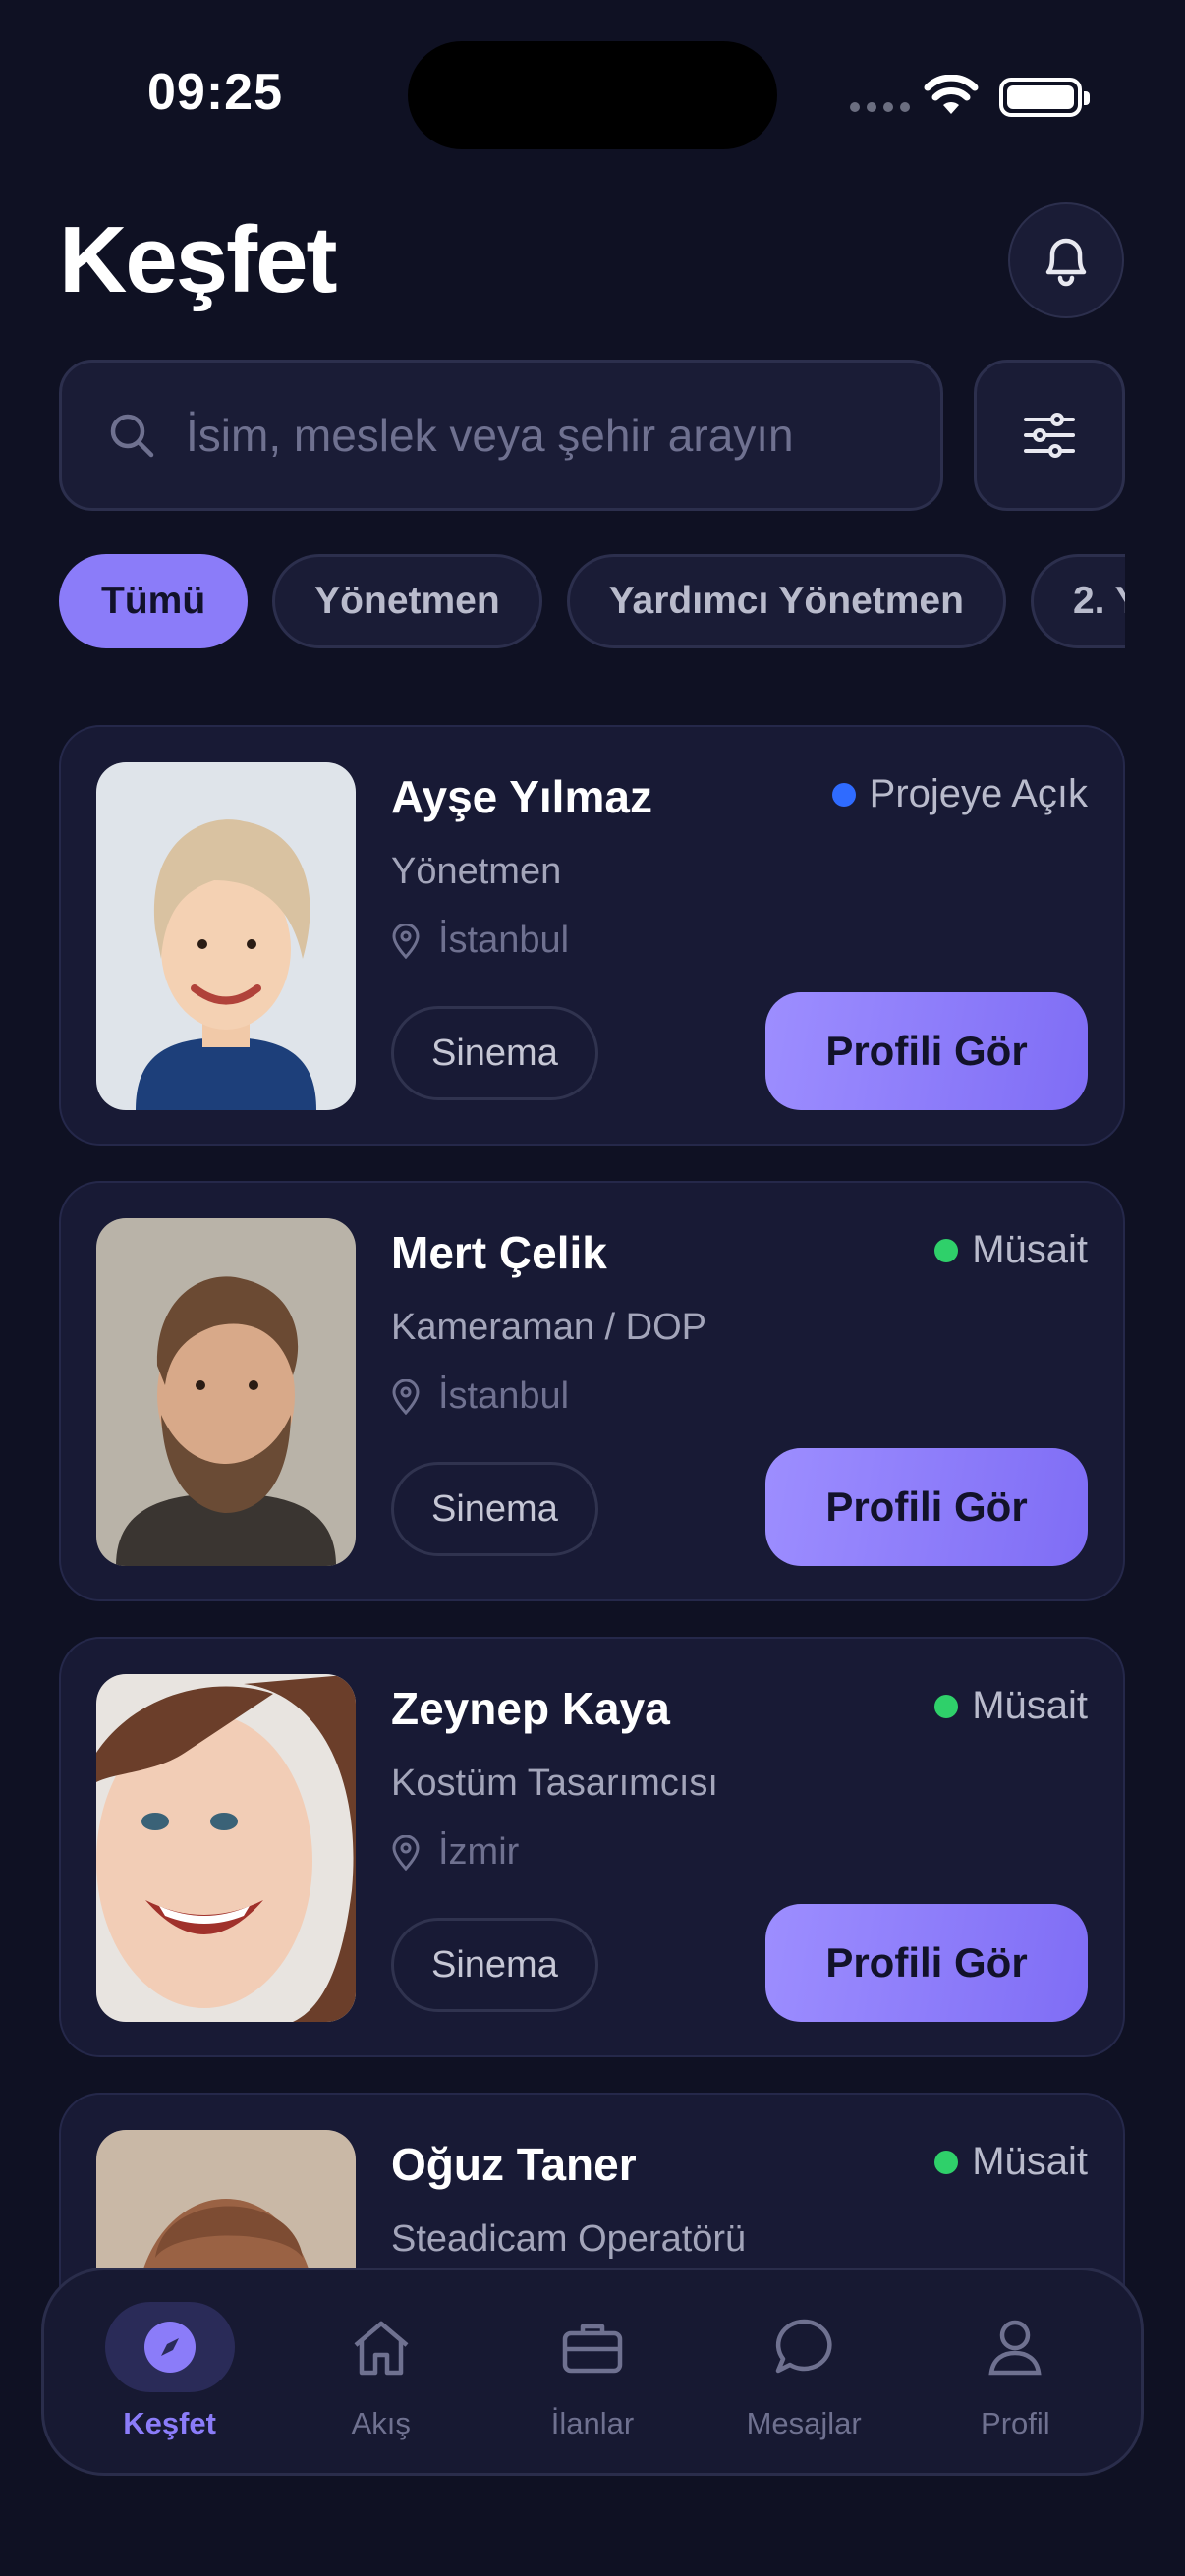  Describe the element at coordinates (550, 435) in the screenshot. I see `search-input` at that location.